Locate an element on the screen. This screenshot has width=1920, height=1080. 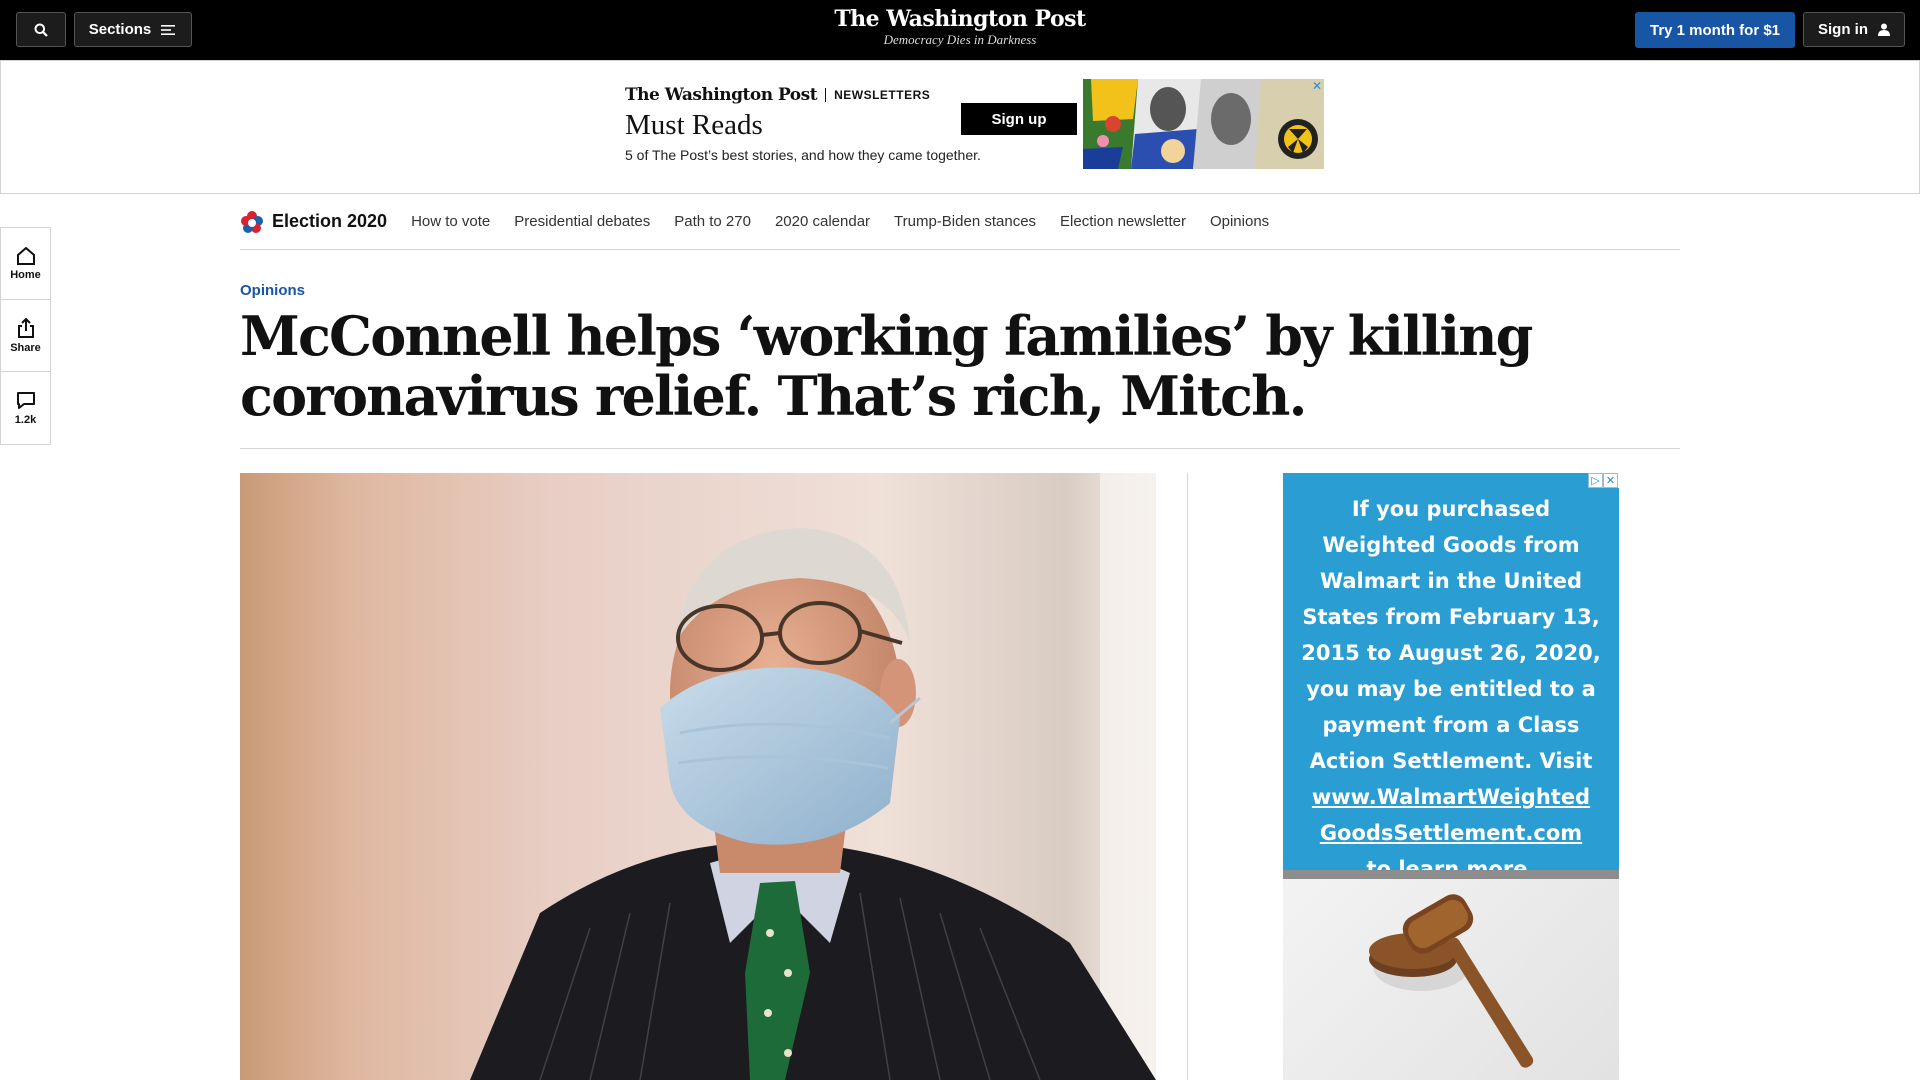
ad-choices-controls: ▷ ✕ is located at coordinates (1603, 480).